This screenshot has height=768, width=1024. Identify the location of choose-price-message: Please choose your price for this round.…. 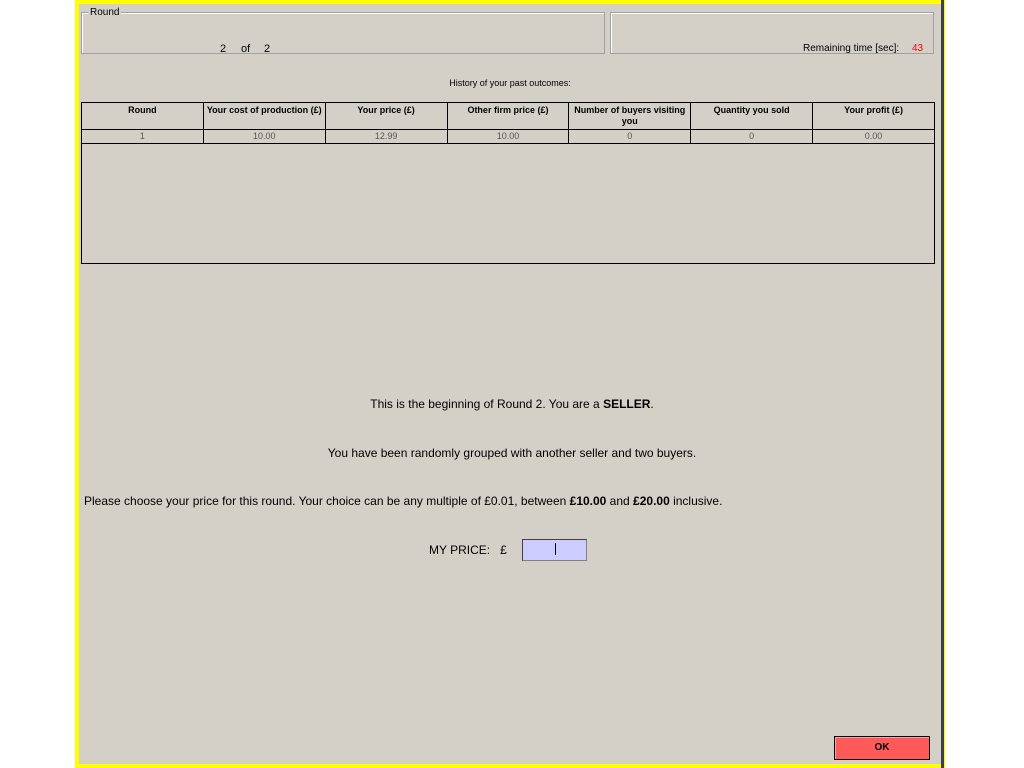
(403, 501).